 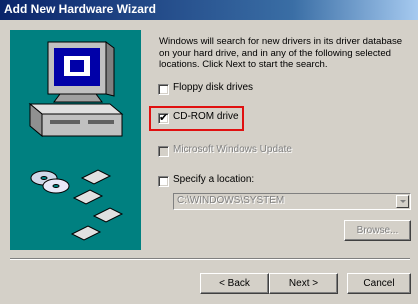 I want to click on highlight-box, so click(x=196, y=118).